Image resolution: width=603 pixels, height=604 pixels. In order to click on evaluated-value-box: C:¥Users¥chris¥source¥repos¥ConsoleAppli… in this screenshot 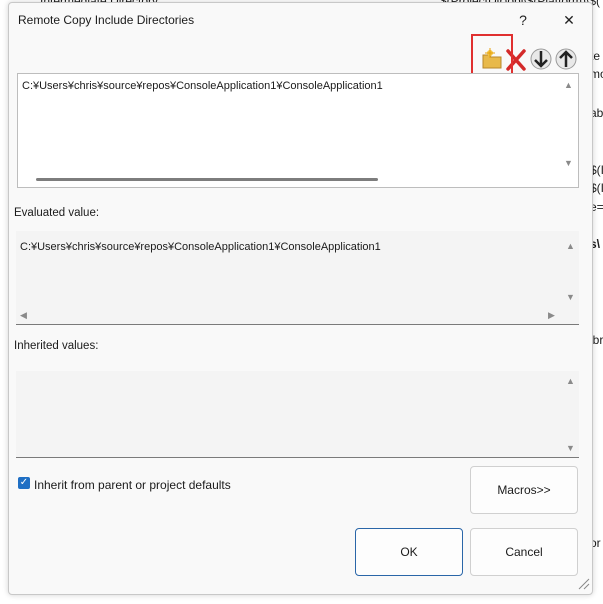, I will do `click(297, 278)`.